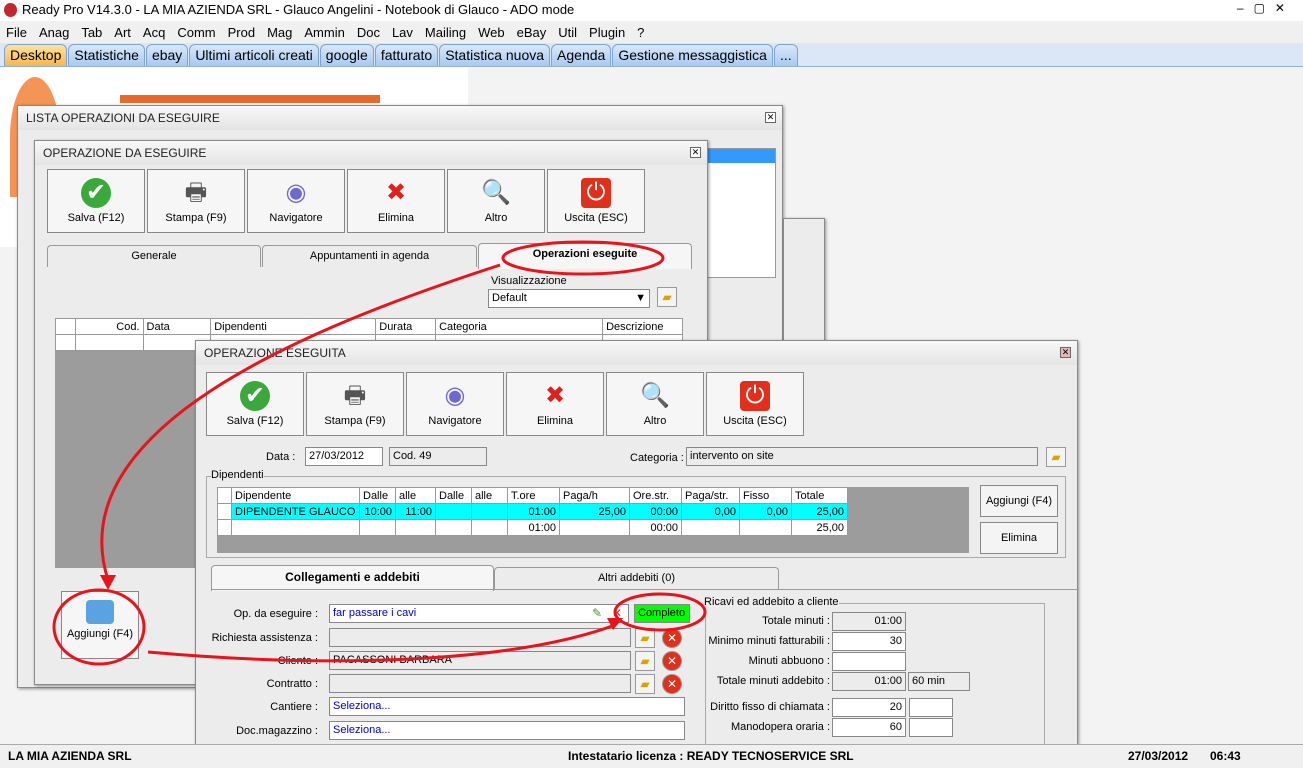 The height and width of the screenshot is (768, 1303). What do you see at coordinates (532, 32) in the screenshot?
I see `menu-item: eBay` at bounding box center [532, 32].